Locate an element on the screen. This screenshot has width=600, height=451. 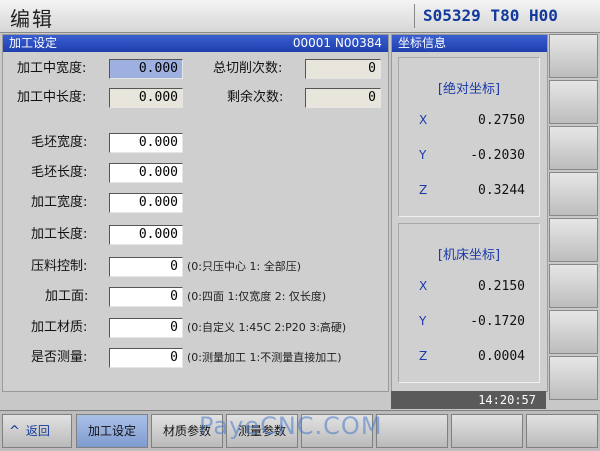
label-machining-width: 加工中宽度: is located at coordinates (52, 68).